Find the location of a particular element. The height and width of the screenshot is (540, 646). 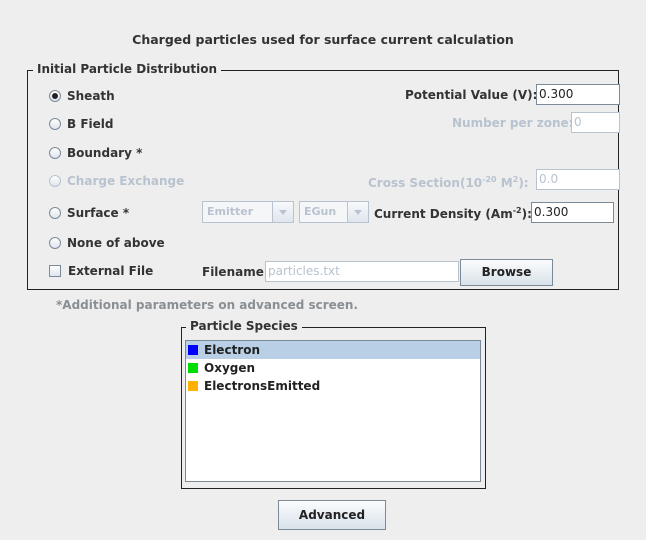

cross-section-label-mid: M is located at coordinates (504, 183).